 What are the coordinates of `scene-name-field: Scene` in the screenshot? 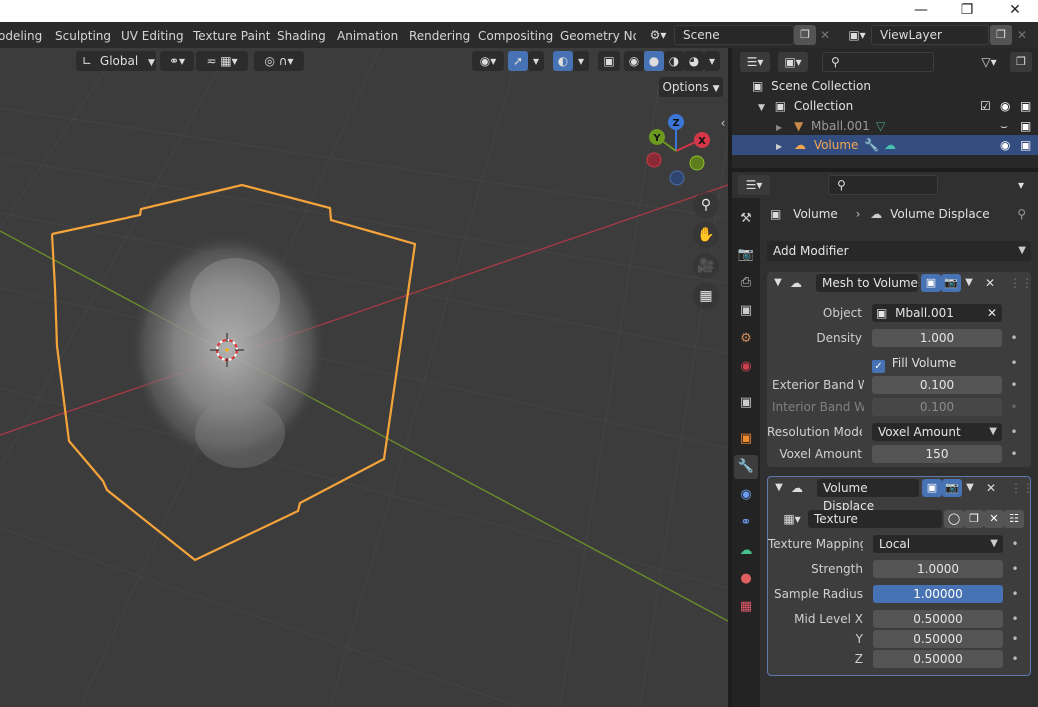 It's located at (734, 35).